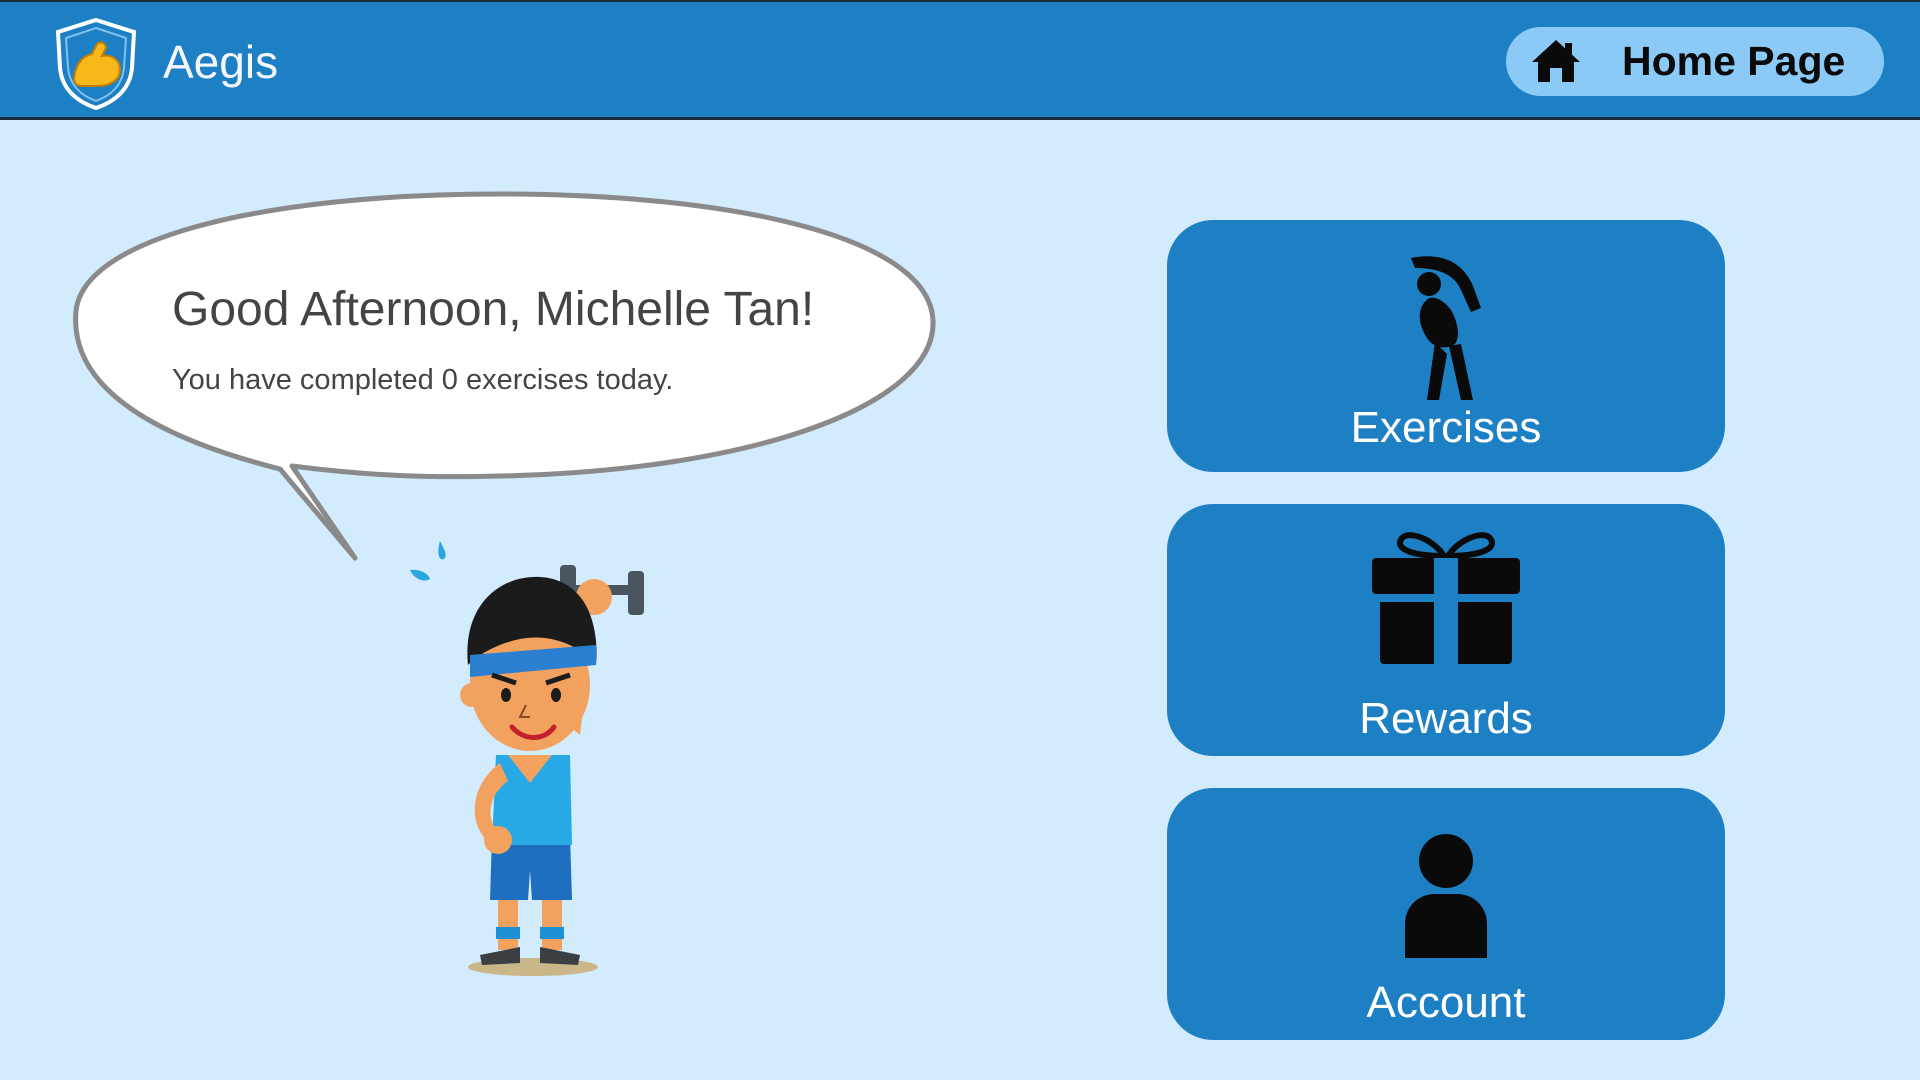 This screenshot has height=1080, width=1920. I want to click on rewards-label: Rewards, so click(1446, 718).